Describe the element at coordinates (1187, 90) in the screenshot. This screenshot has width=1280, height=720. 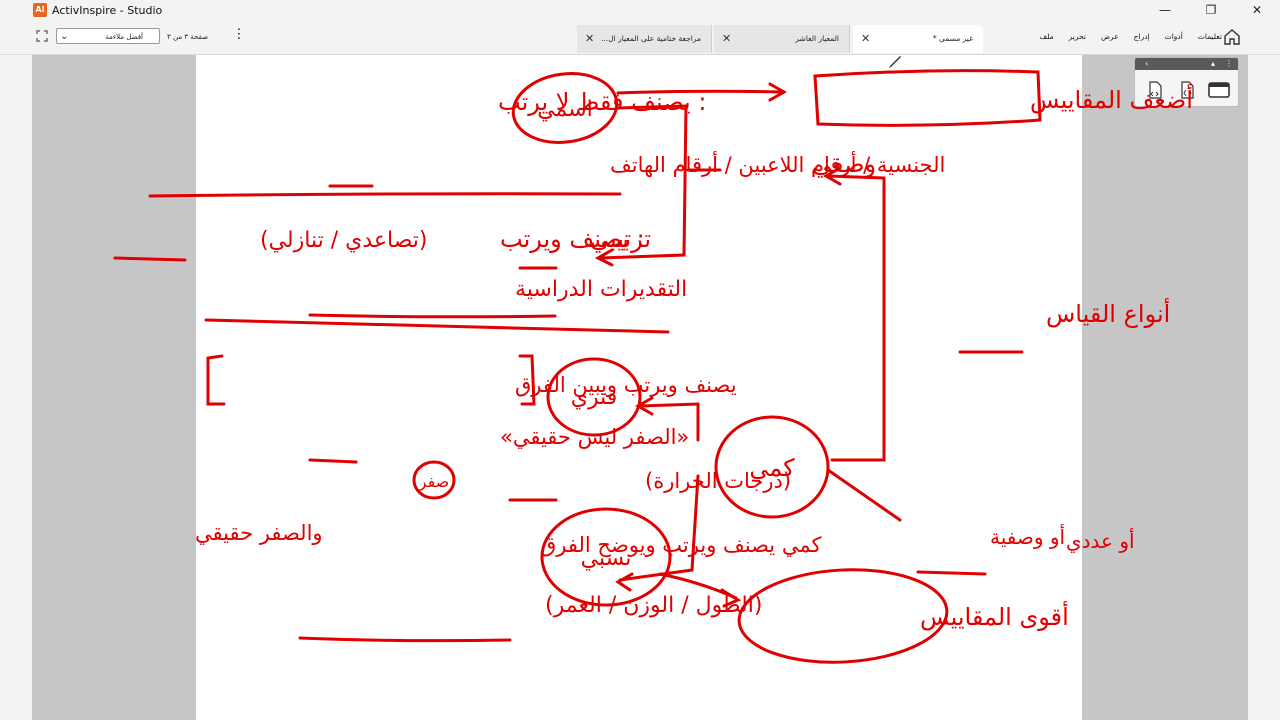
I see `code-document-icon` at that location.